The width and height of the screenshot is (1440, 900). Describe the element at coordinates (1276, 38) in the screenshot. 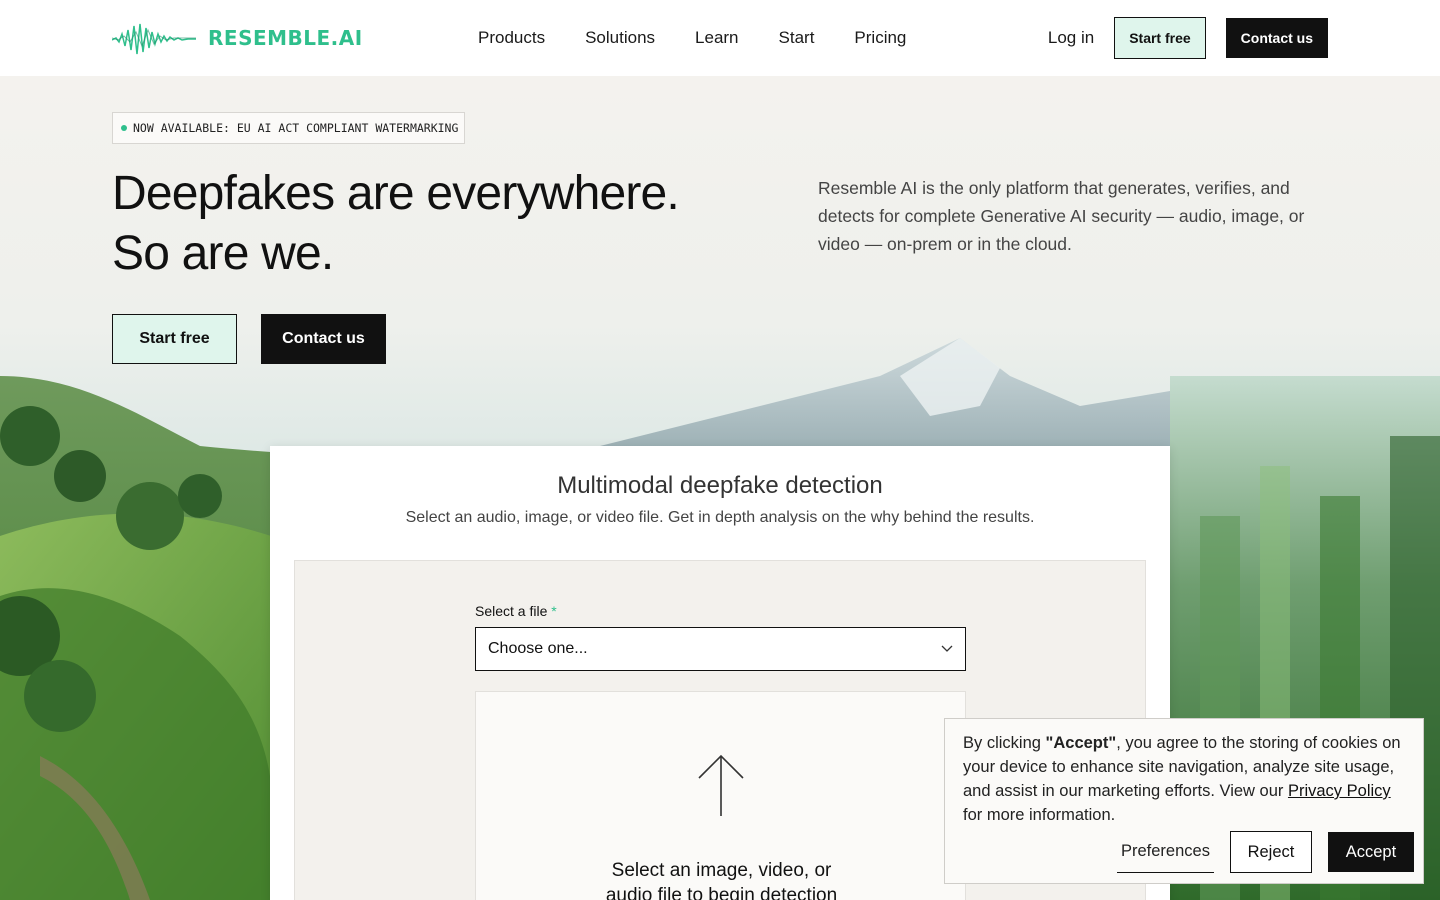

I see `nav-contact-button: Contact us` at that location.